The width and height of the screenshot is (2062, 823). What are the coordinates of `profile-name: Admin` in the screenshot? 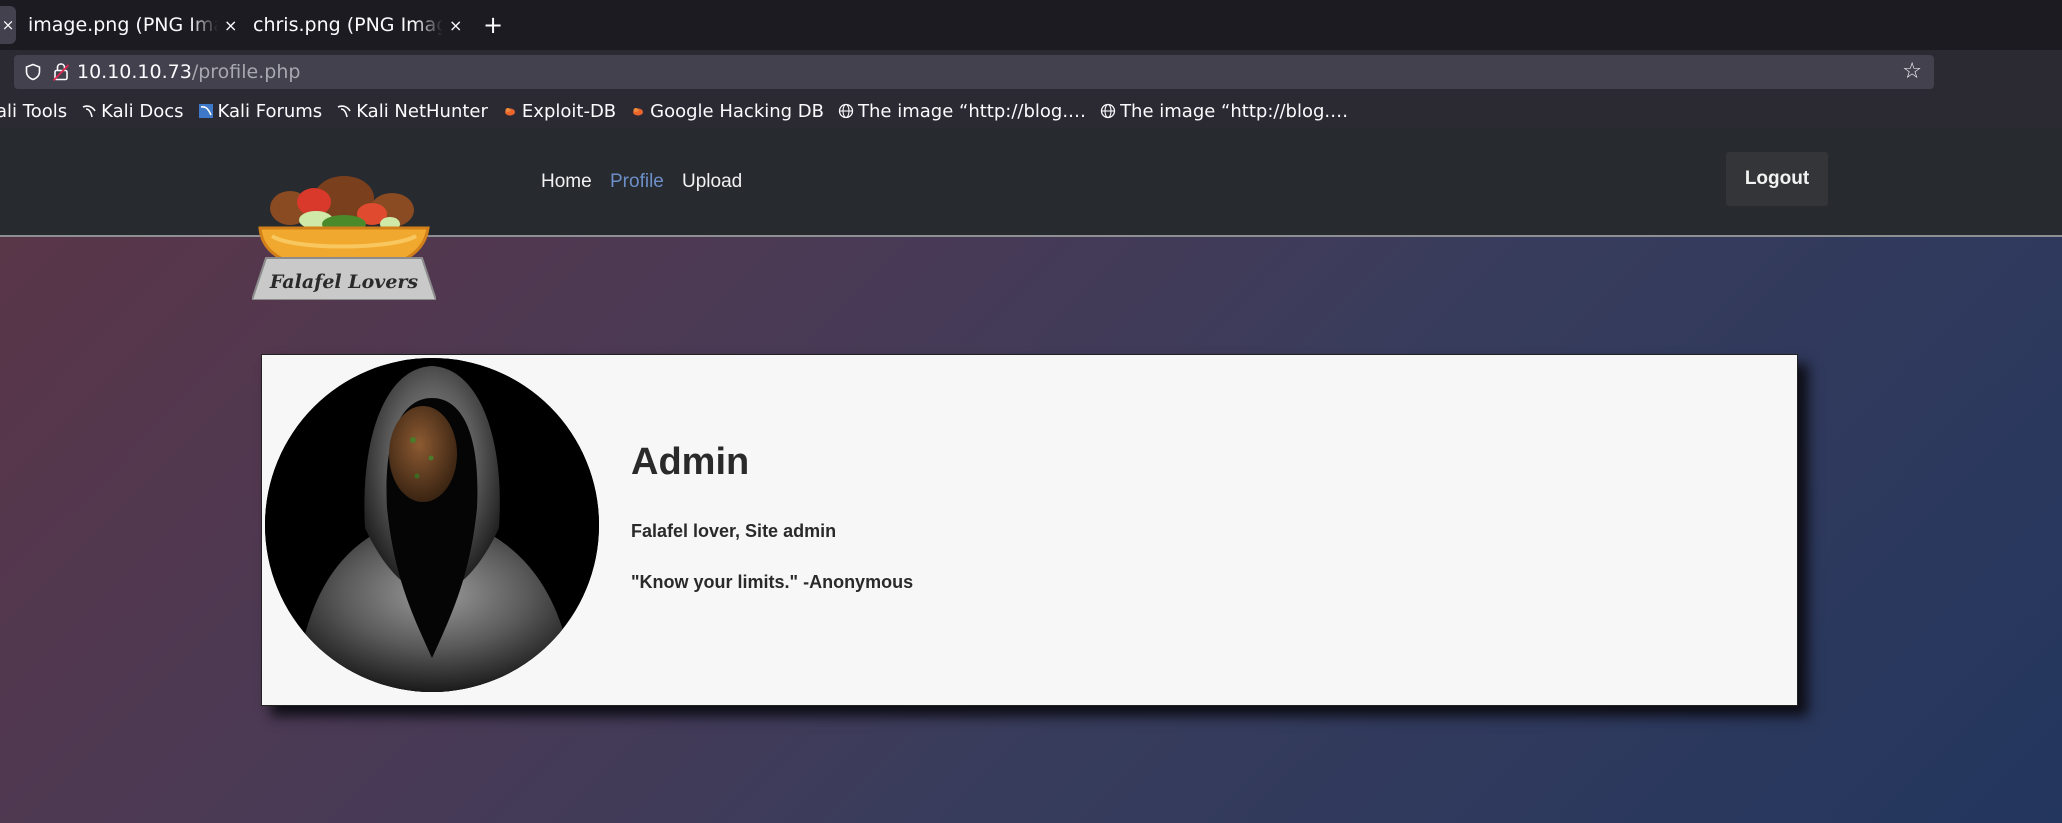 It's located at (690, 462).